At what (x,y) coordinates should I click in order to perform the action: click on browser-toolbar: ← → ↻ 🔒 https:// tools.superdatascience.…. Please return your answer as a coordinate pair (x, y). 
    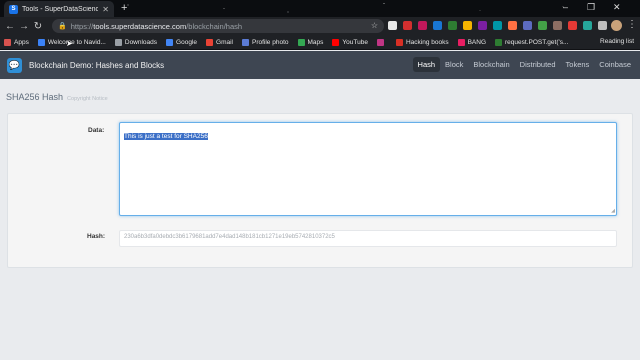
    Looking at the image, I should click on (320, 26).